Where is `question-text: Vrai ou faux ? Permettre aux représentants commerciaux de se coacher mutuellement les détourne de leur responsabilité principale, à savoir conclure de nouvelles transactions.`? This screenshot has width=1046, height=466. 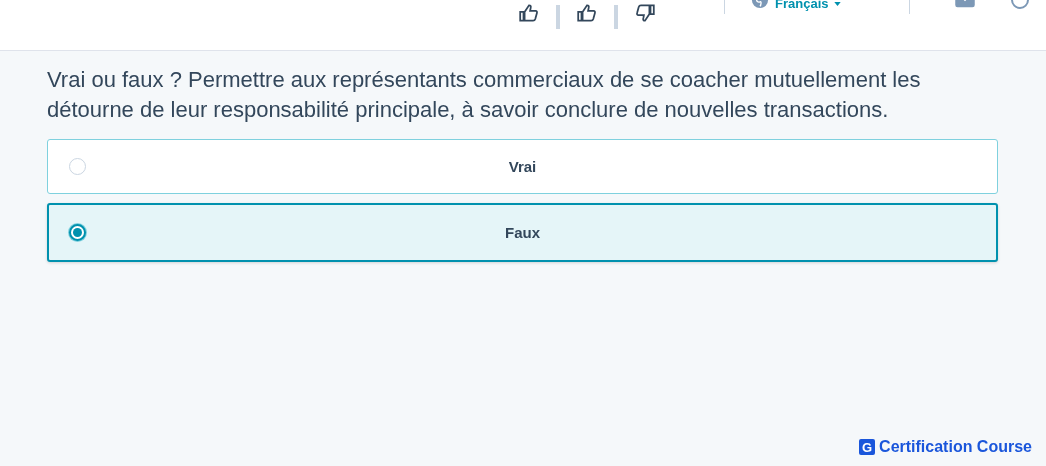
question-text: Vrai ou faux ? Permettre aux représentants commerciaux de se coacher mutuellement les détourne de leur responsabilité principale, à savoir conclure de nouvelles transactions. is located at coordinates (484, 95).